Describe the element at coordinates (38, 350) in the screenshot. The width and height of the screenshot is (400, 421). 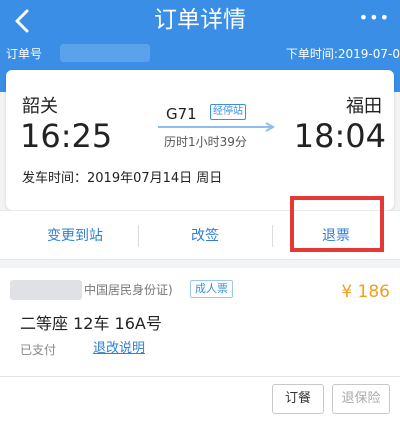
I see `payment-status: 已支付` at that location.